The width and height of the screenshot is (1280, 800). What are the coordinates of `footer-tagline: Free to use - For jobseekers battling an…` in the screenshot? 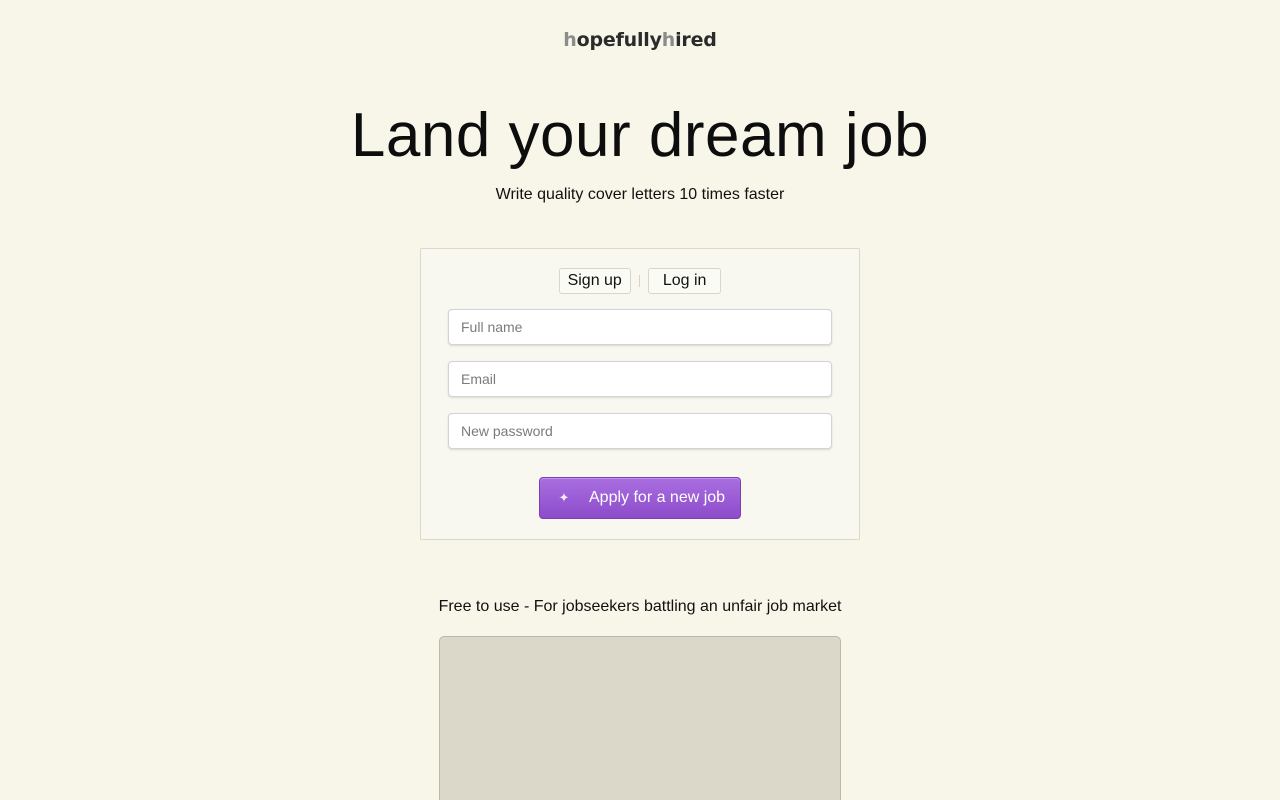 It's located at (640, 606).